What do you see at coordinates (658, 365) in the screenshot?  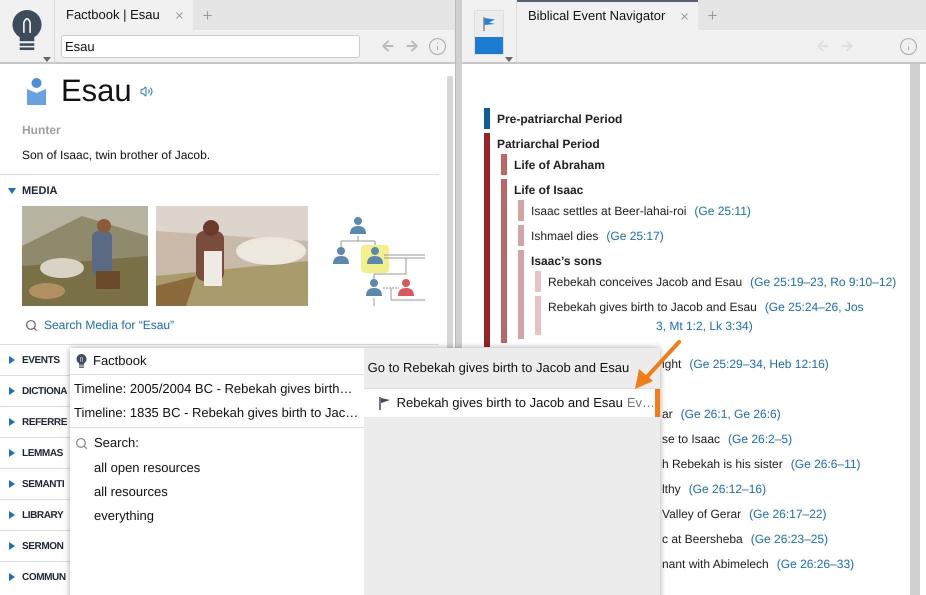 I see `pointer-arrow` at bounding box center [658, 365].